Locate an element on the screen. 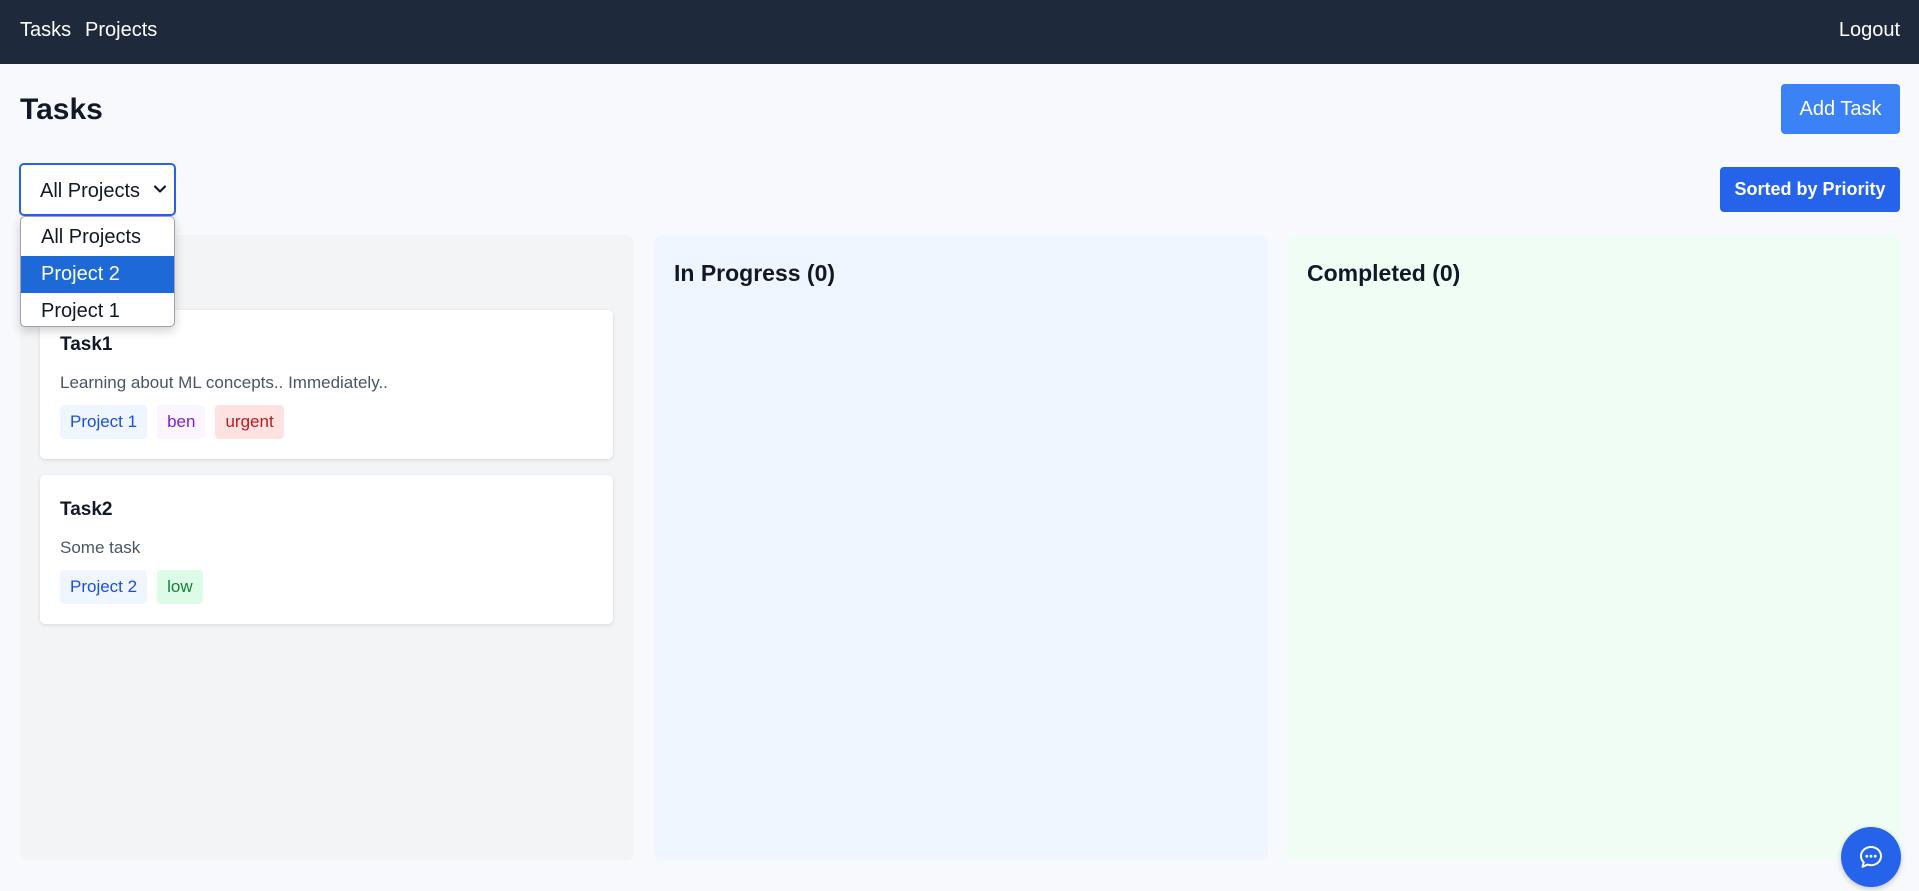 The image size is (1919, 891). chat-bubble-icon is located at coordinates (1871, 857).